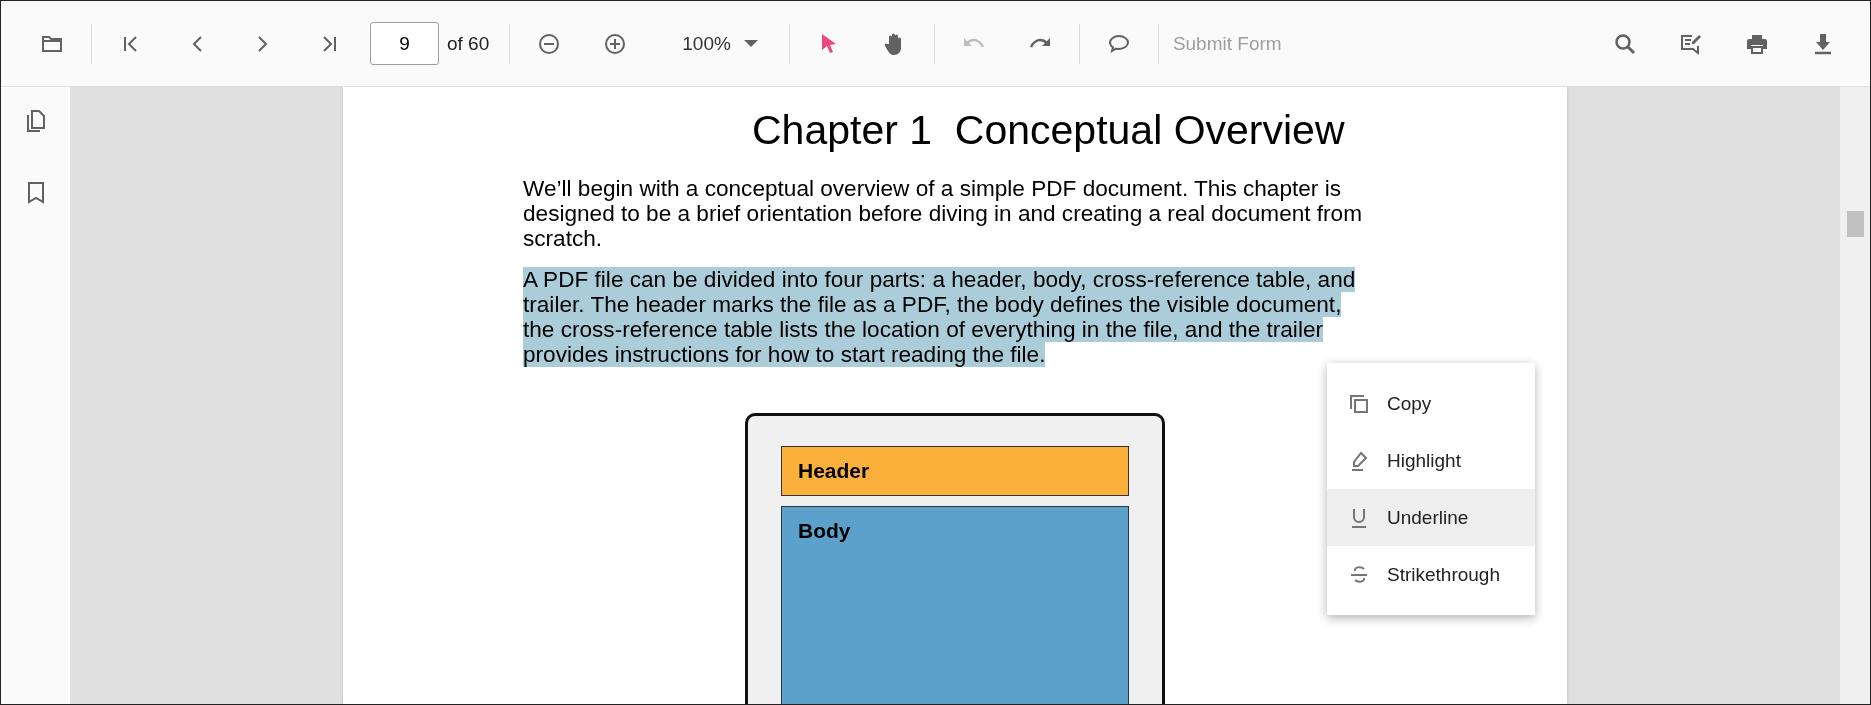  Describe the element at coordinates (1048, 130) in the screenshot. I see `chapter-title: Chapter 1 Conceptual Overview` at that location.